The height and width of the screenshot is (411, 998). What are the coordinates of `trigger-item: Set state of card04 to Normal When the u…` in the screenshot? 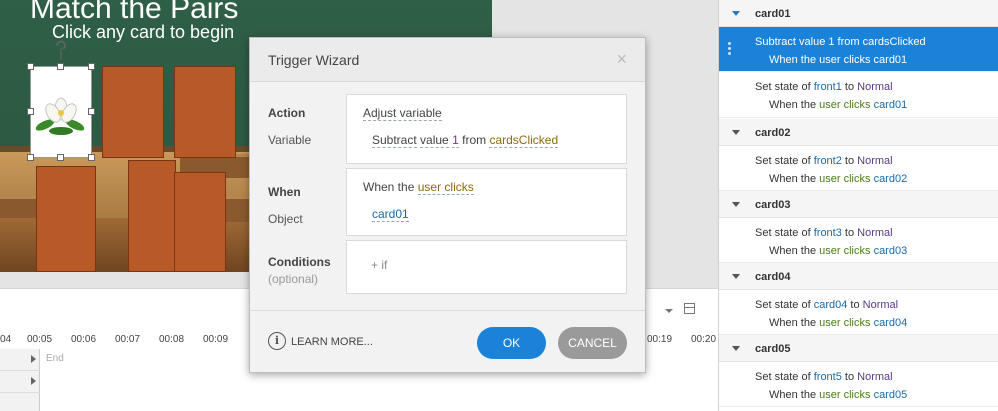 It's located at (858, 312).